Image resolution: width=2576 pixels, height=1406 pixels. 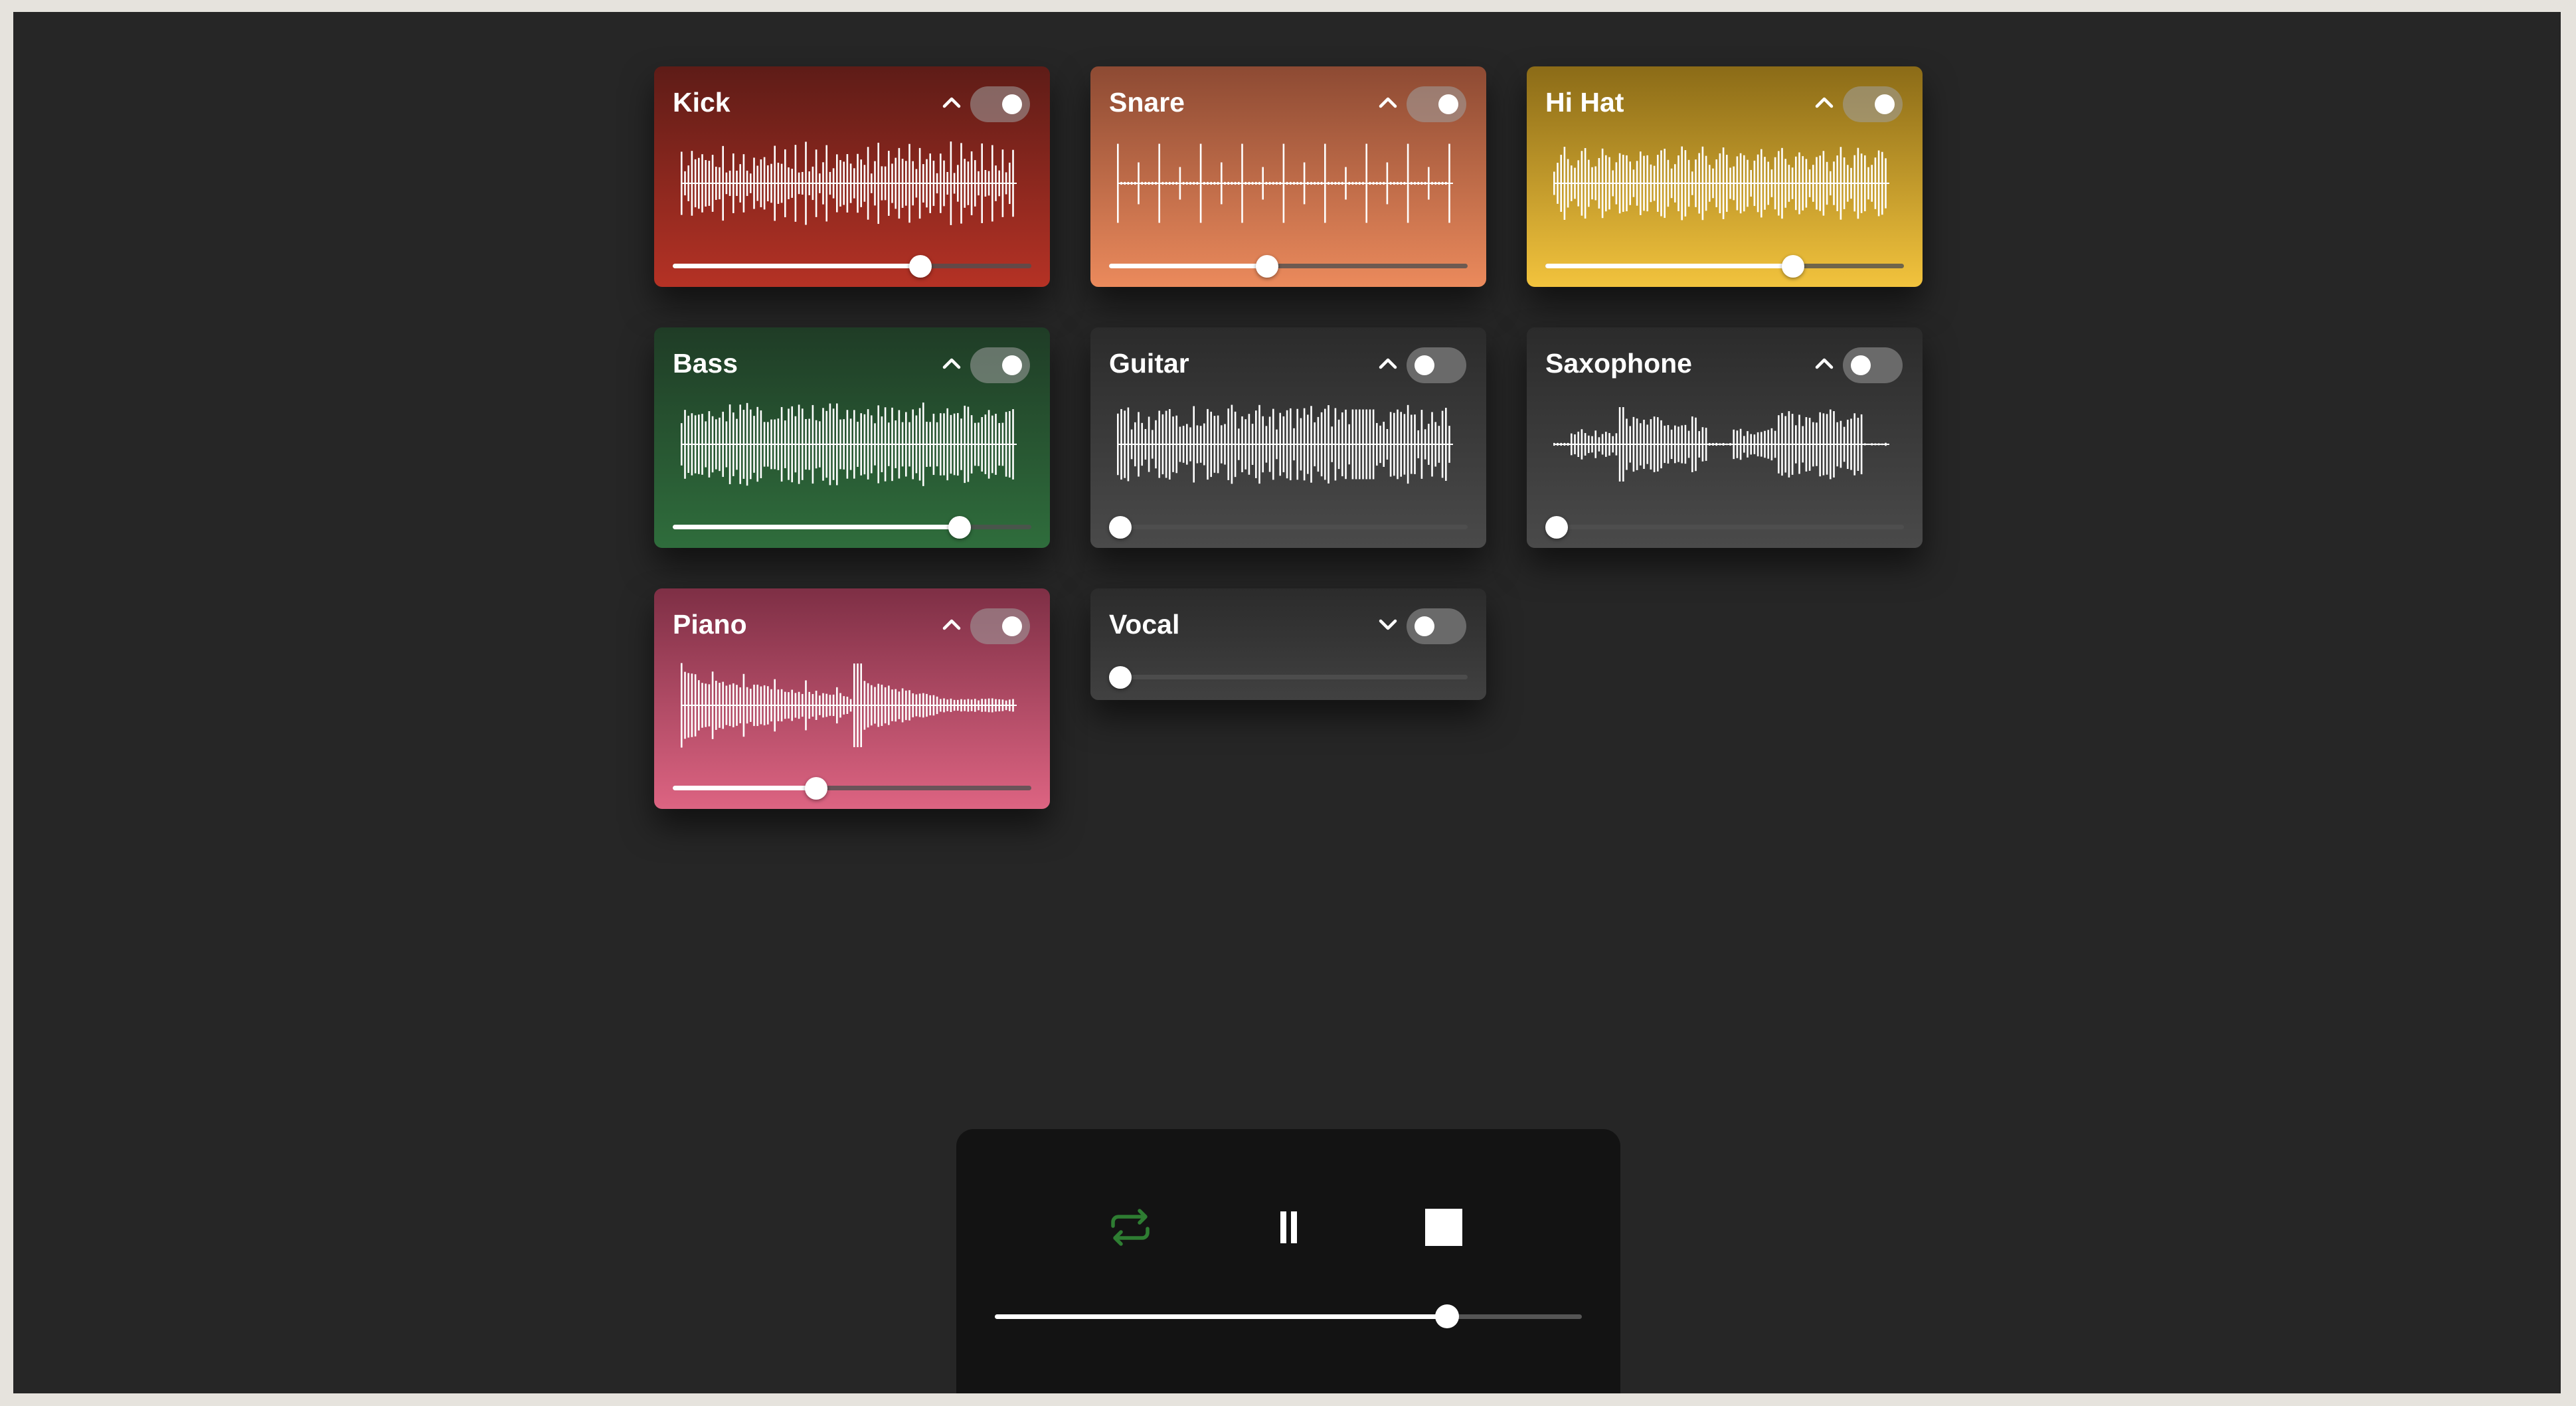 What do you see at coordinates (1388, 624) in the screenshot?
I see `expand-chevron-down-icon` at bounding box center [1388, 624].